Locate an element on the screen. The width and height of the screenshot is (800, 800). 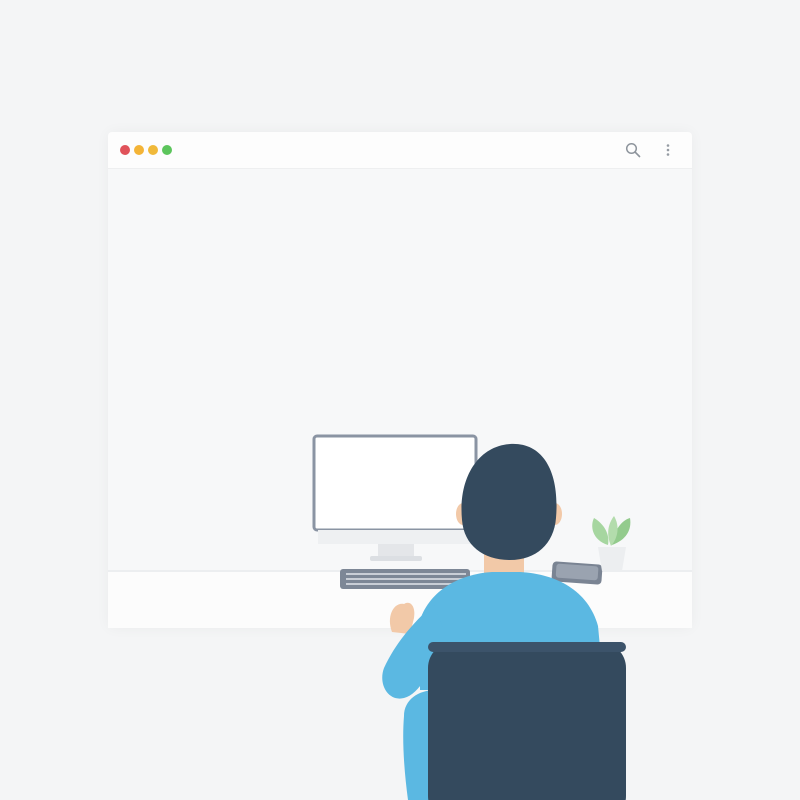
monitor is located at coordinates (395, 497).